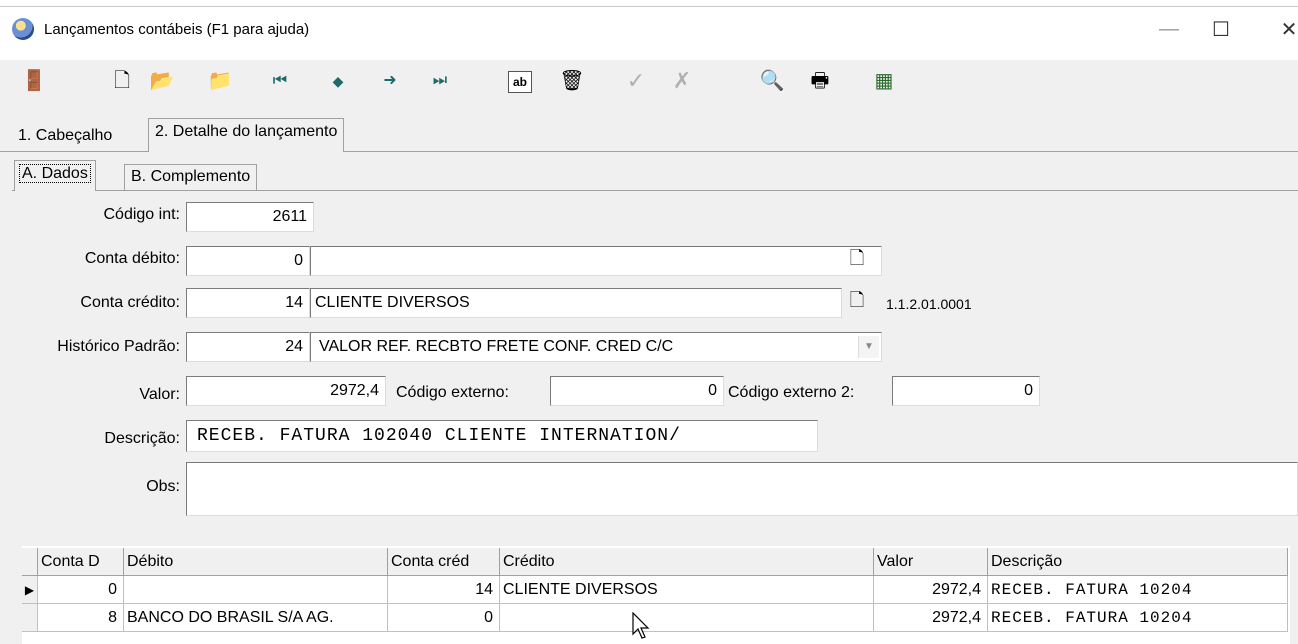 The width and height of the screenshot is (1298, 644). What do you see at coordinates (256, 618) in the screenshot?
I see `table-cell-debito: BANCO DO BRASIL S/A AG.` at bounding box center [256, 618].